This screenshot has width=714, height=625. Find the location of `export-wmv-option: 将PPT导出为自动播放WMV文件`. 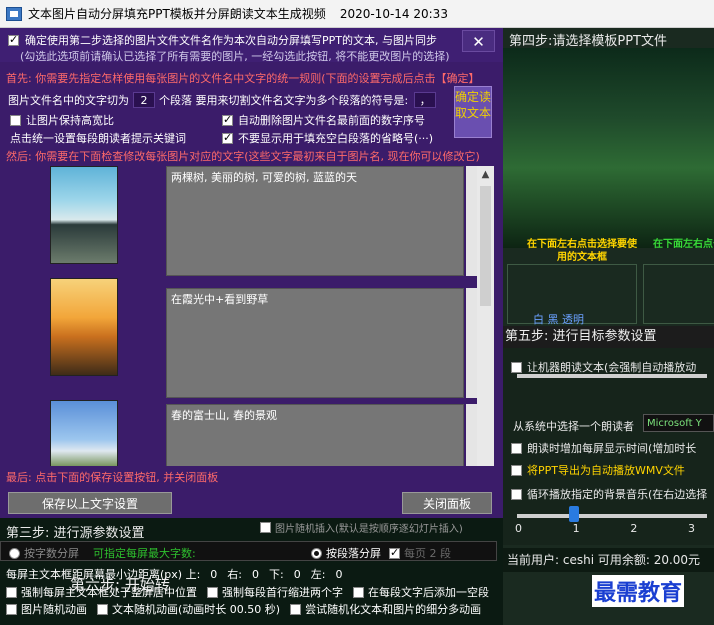

export-wmv-option: 将PPT导出为自动播放WMV文件 is located at coordinates (598, 470).